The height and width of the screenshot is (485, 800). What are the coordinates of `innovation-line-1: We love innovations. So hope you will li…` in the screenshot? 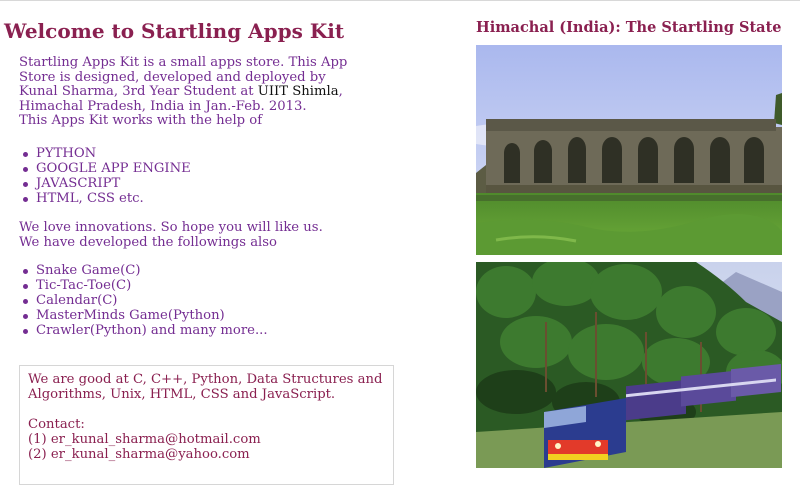 It's located at (171, 227).